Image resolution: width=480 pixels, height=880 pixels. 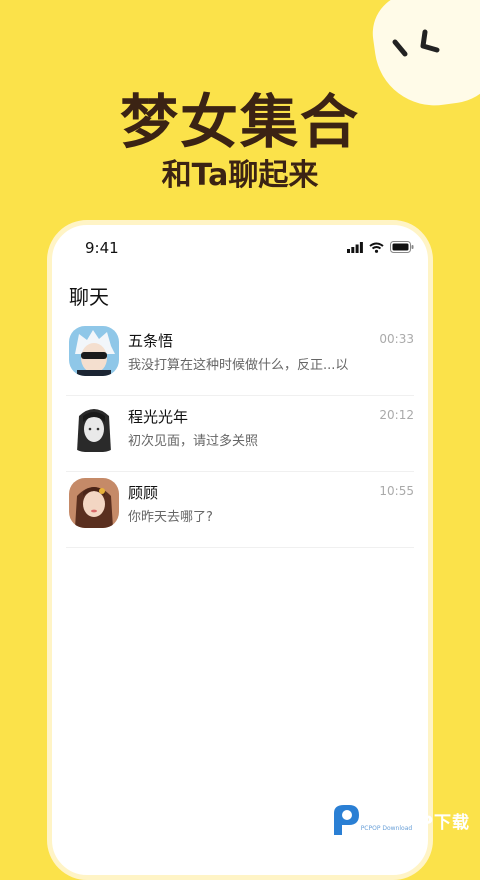 I want to click on avatar-gojo, so click(x=94, y=351).